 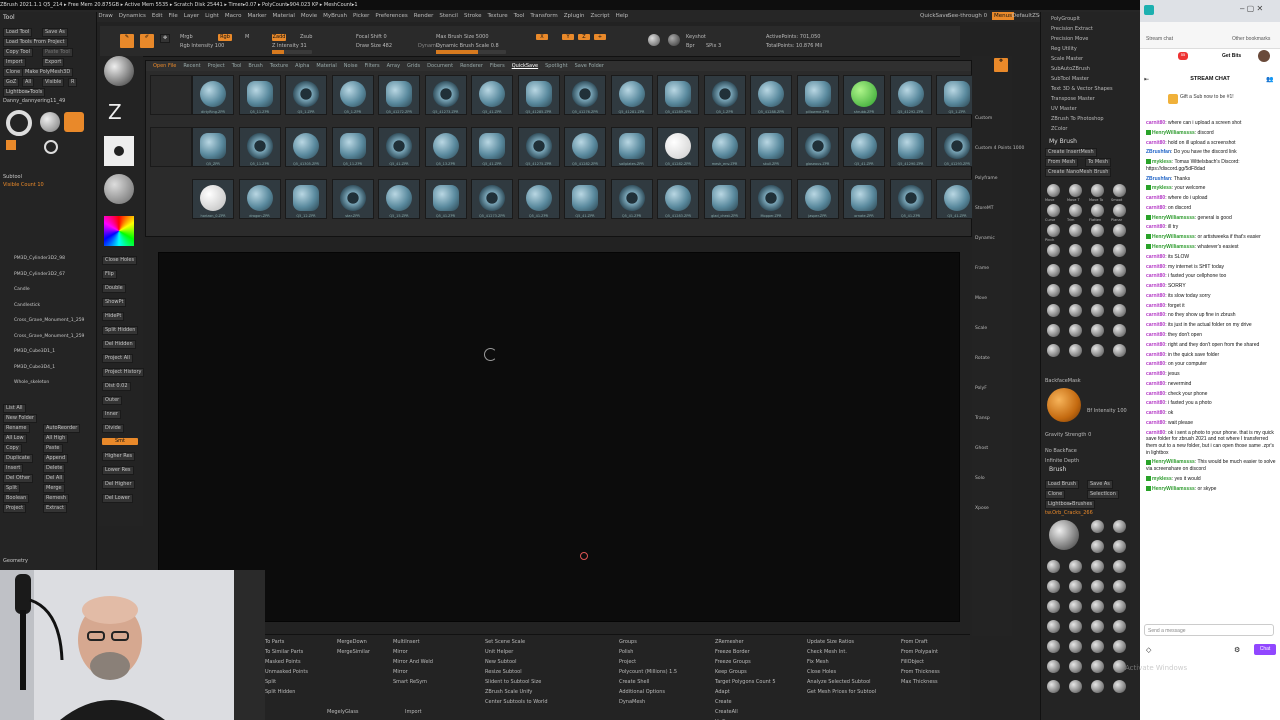 I want to click on menu-file: File, so click(x=173, y=16).